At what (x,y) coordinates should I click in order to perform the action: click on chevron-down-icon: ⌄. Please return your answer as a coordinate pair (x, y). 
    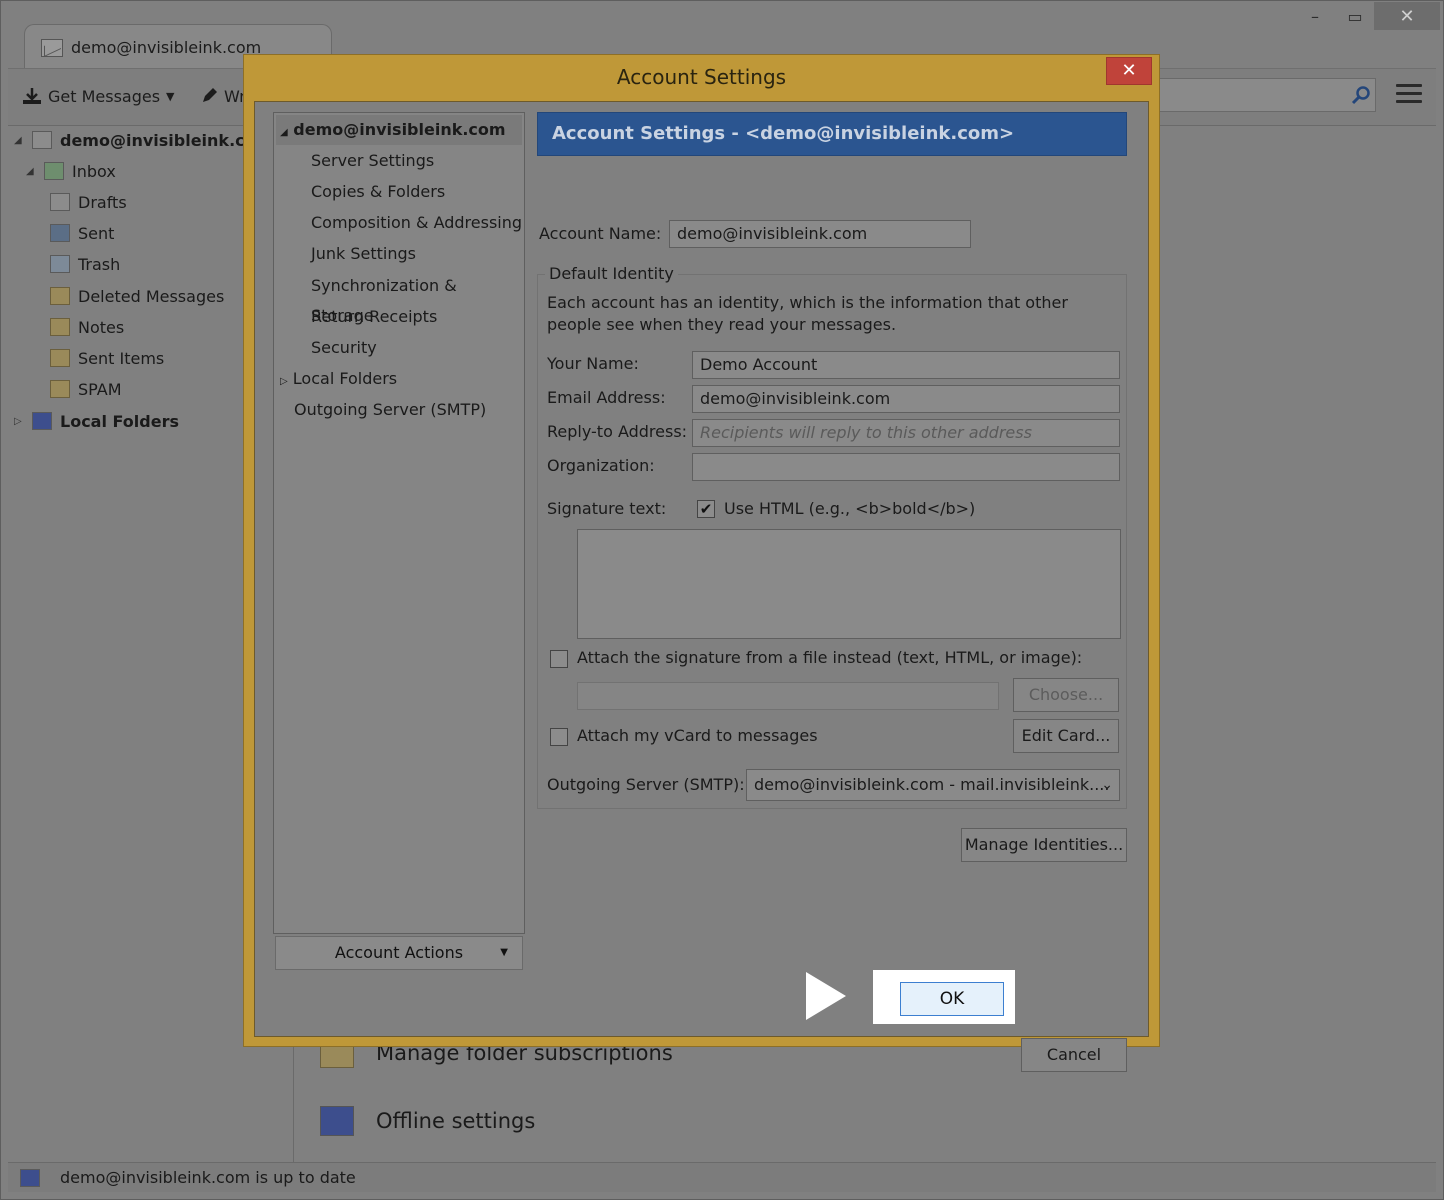
    Looking at the image, I should click on (1107, 785).